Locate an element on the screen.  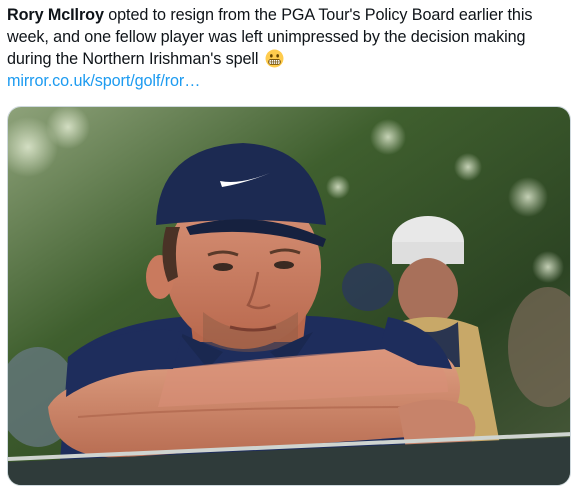
author-mention: Rory McIlroy is located at coordinates (55, 15).